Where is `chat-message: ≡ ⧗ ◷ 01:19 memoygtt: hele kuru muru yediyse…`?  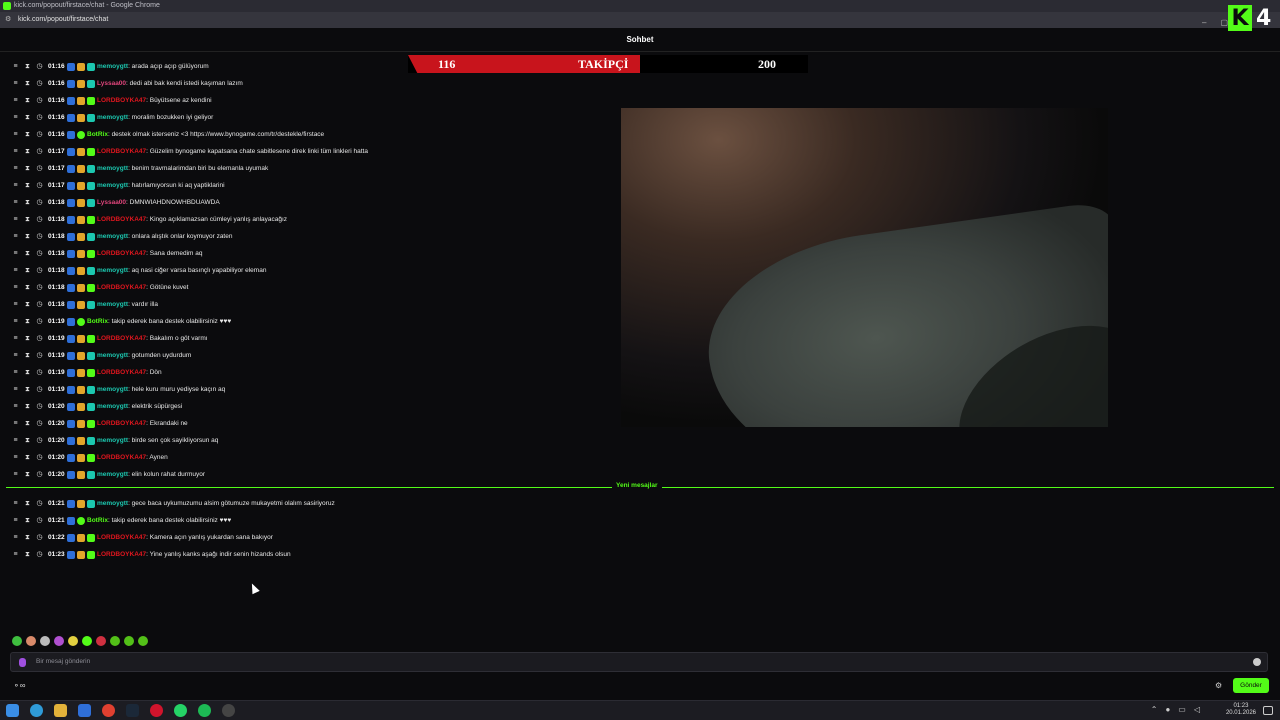 chat-message: ≡ ⧗ ◷ 01:19 memoygtt: hele kuru muru yediyse… is located at coordinates (312, 389).